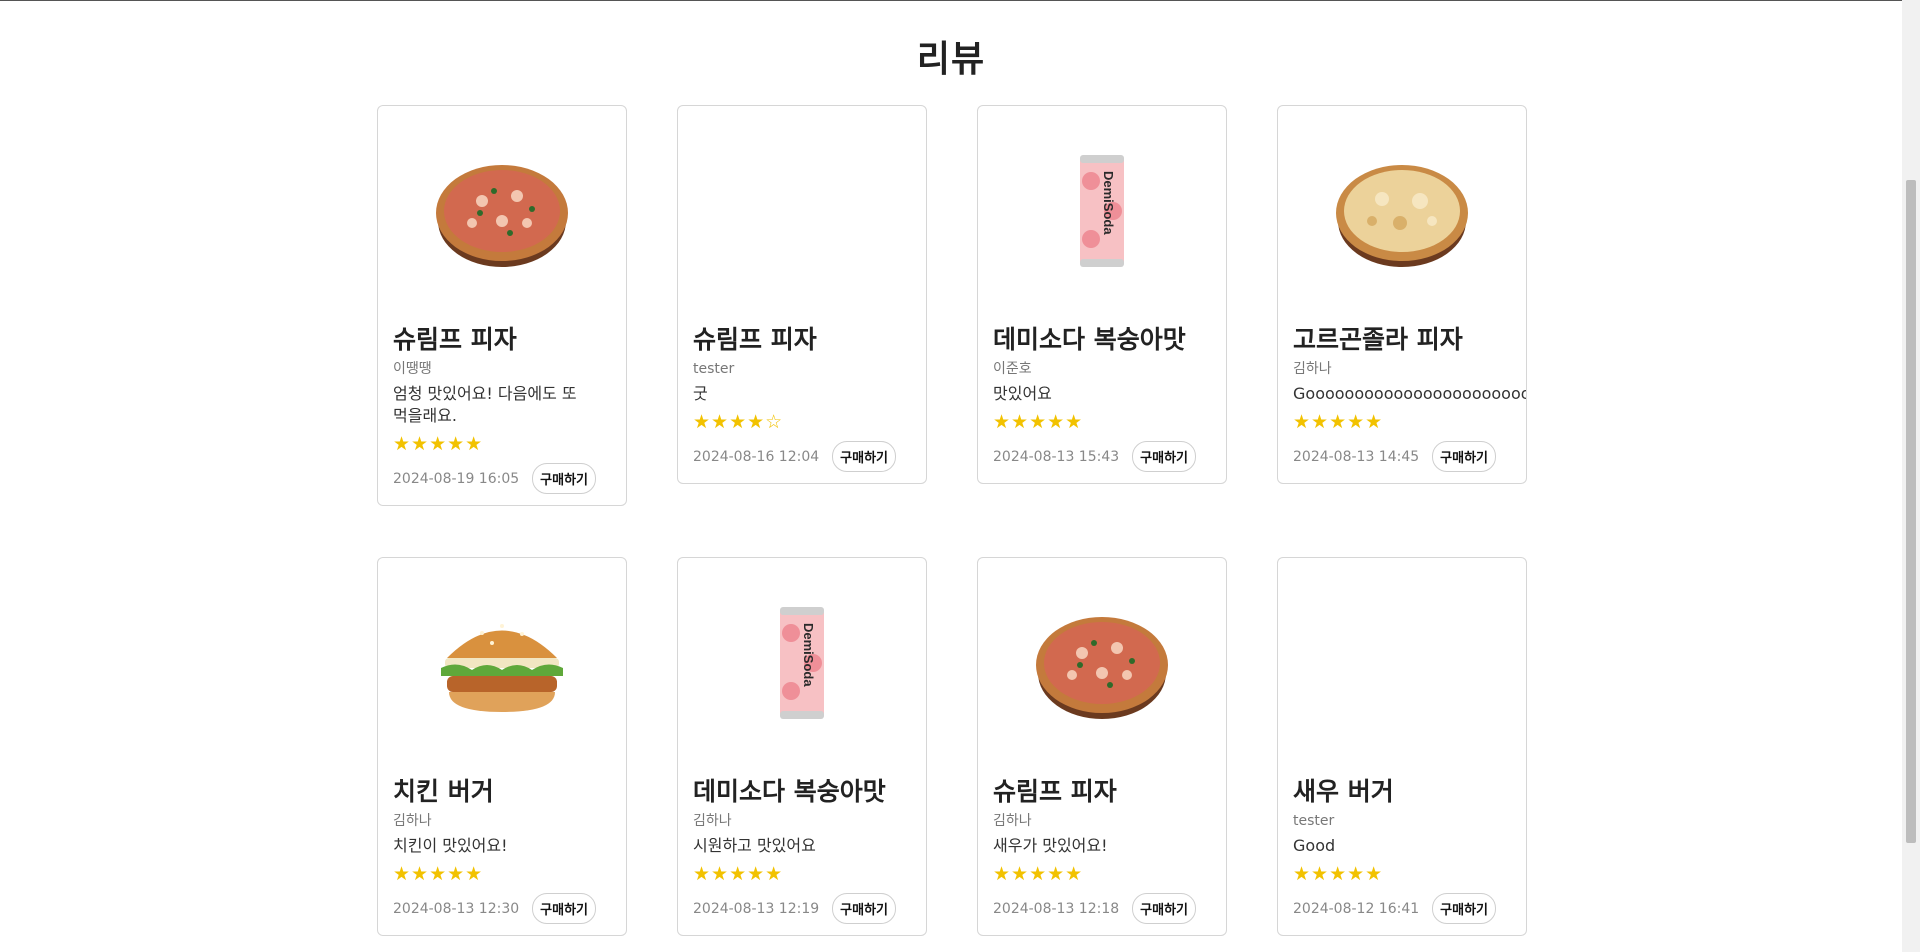  Describe the element at coordinates (485, 404) in the screenshot. I see `review-comment: 엄청 맛있어요! 다음에도 또 먹을래요.` at that location.